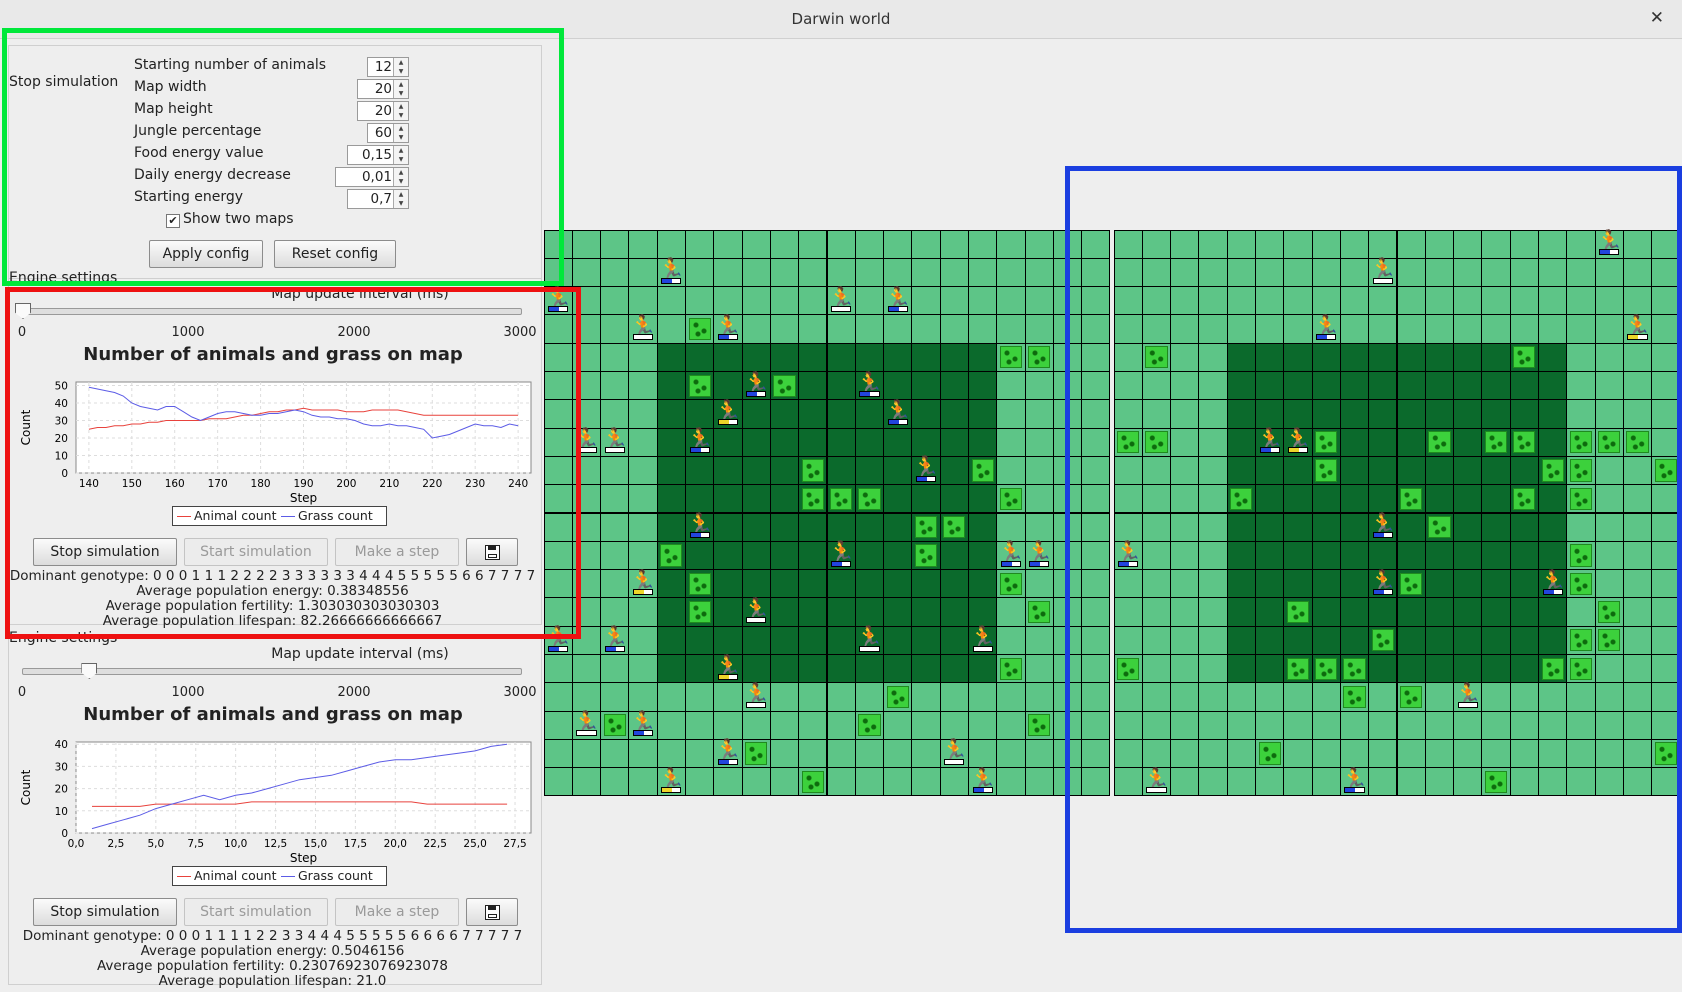 The image size is (1682, 992). I want to click on x-tick-label: 25,0, so click(474, 844).